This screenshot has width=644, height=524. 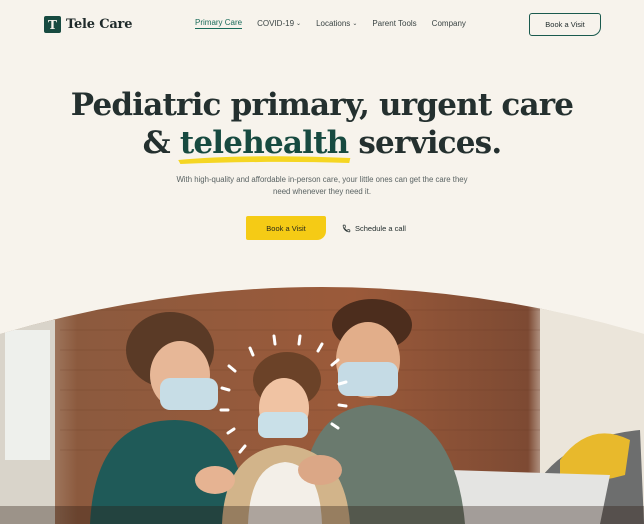 I want to click on nav-item-label: Primary Care, so click(x=219, y=22).